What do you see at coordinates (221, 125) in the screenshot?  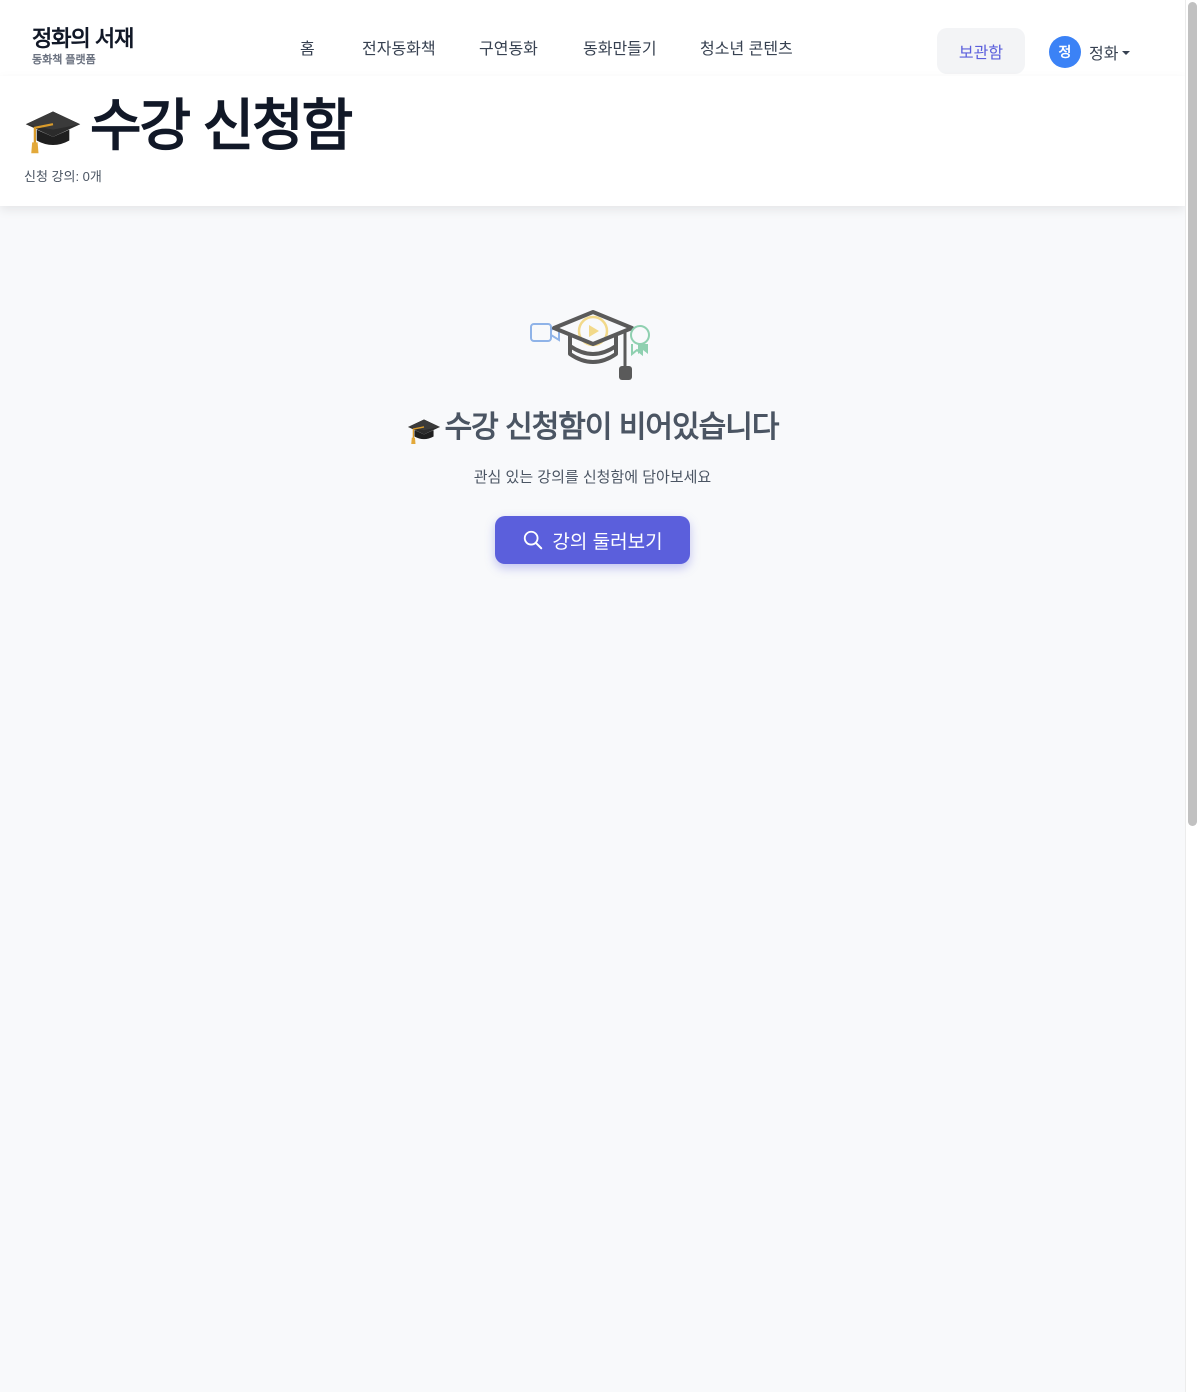 I see `page-title: 수강 신청함` at bounding box center [221, 125].